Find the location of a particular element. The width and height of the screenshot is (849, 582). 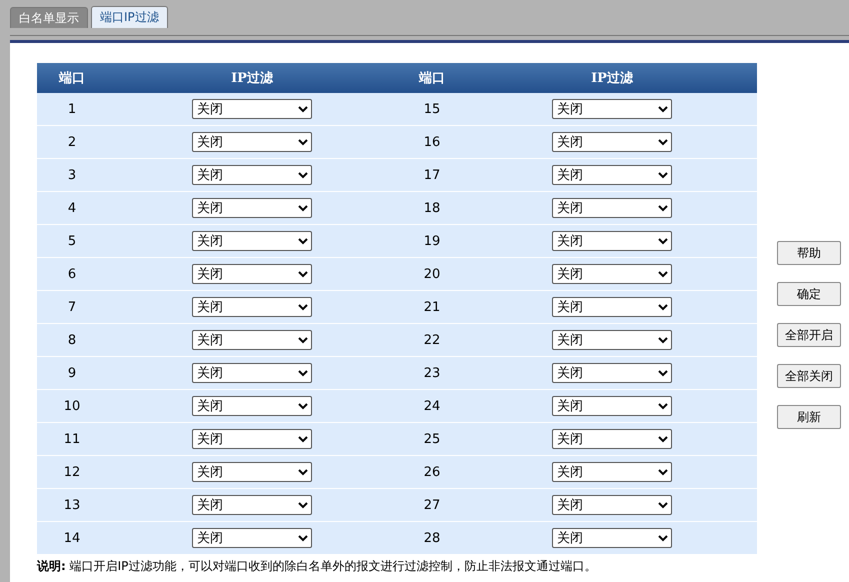

note-text: 说明: 端口开启IP过滤功能，可以对端口收到的除白名单外的报文进行过滤控制，防止非法报文通过端口。 is located at coordinates (317, 566).